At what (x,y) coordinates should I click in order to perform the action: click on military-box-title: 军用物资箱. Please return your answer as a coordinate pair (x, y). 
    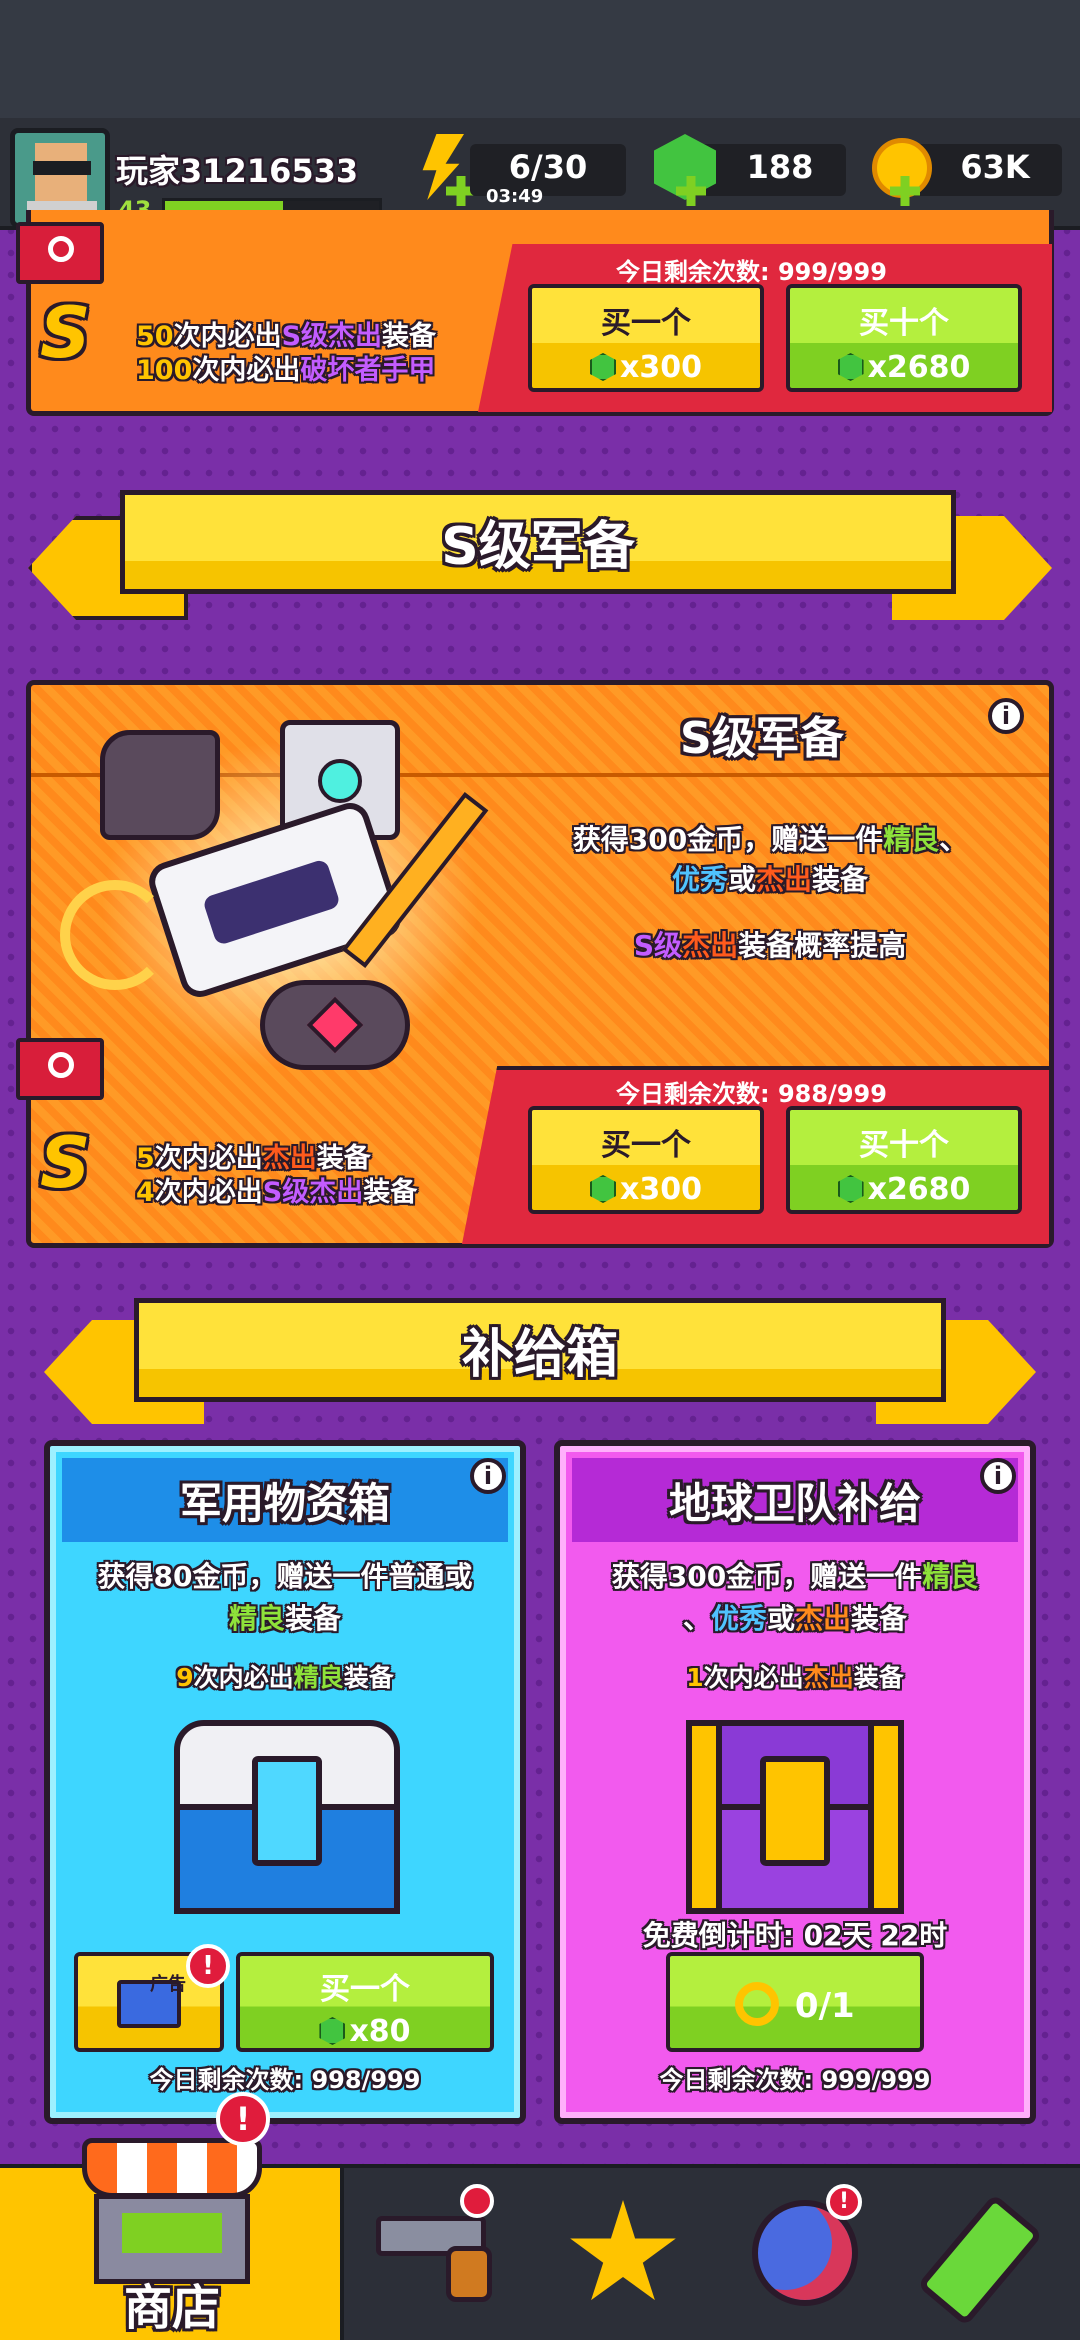
    Looking at the image, I should click on (284, 1503).